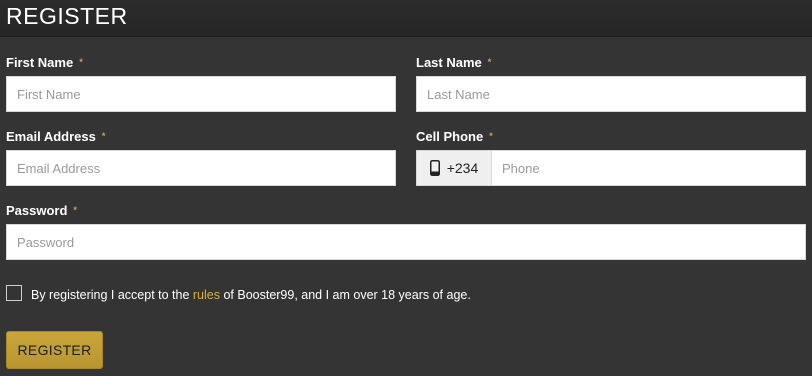 The height and width of the screenshot is (376, 812). Describe the element at coordinates (434, 168) in the screenshot. I see `mobile-phone-icon` at that location.